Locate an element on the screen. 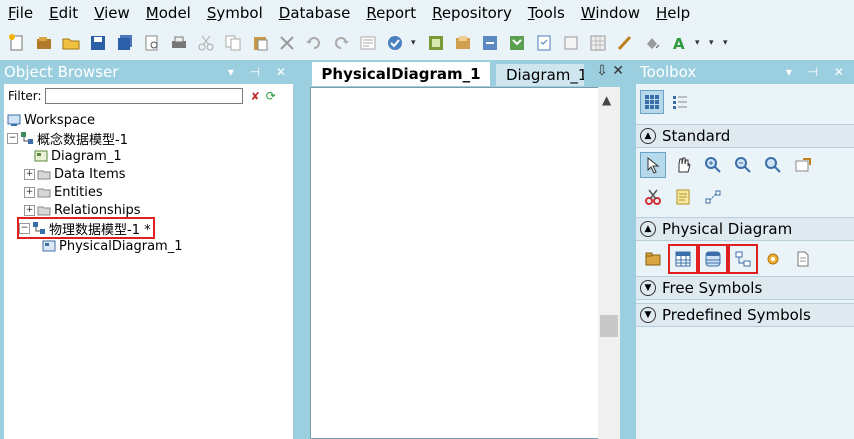  new-icon is located at coordinates (17, 43).